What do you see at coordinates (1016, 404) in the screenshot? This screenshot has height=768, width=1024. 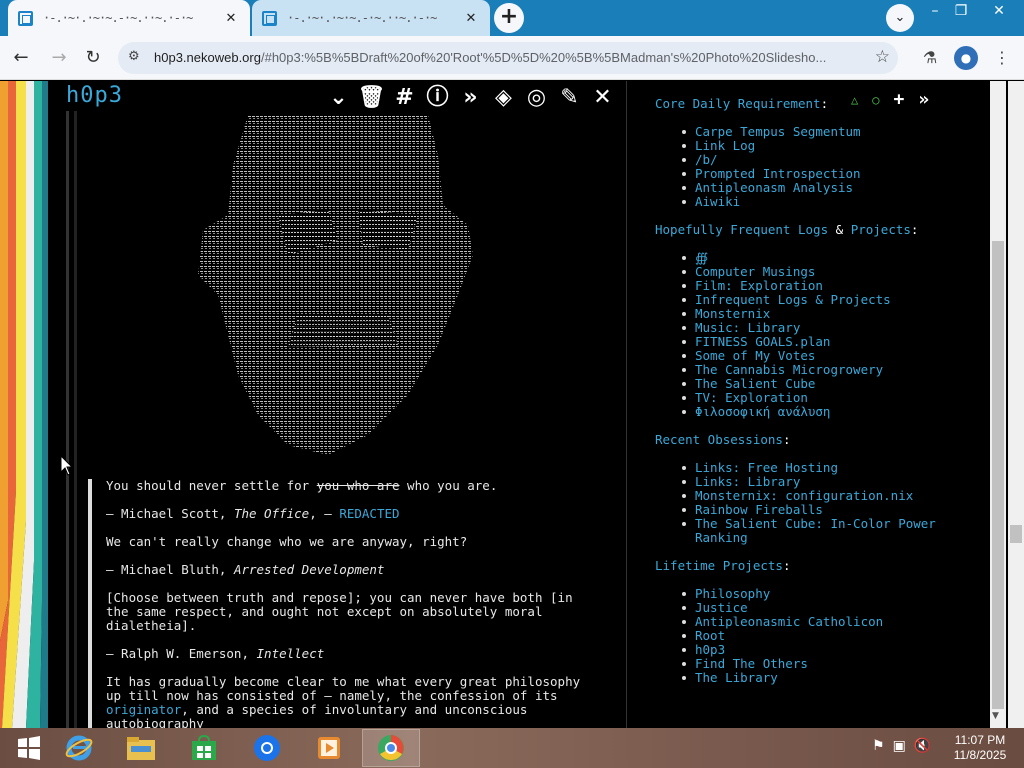 I see `page-scrollbar` at bounding box center [1016, 404].